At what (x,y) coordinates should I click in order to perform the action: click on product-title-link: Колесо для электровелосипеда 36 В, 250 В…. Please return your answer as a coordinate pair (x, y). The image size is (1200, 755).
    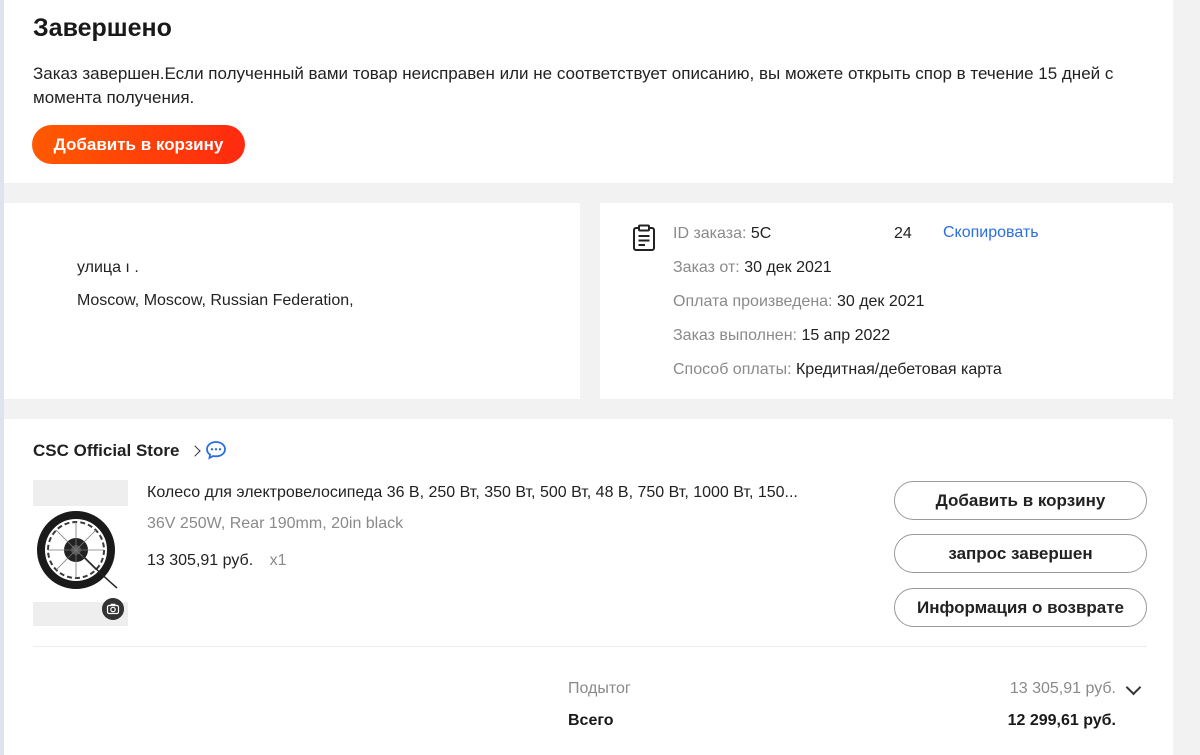
    Looking at the image, I should click on (507, 493).